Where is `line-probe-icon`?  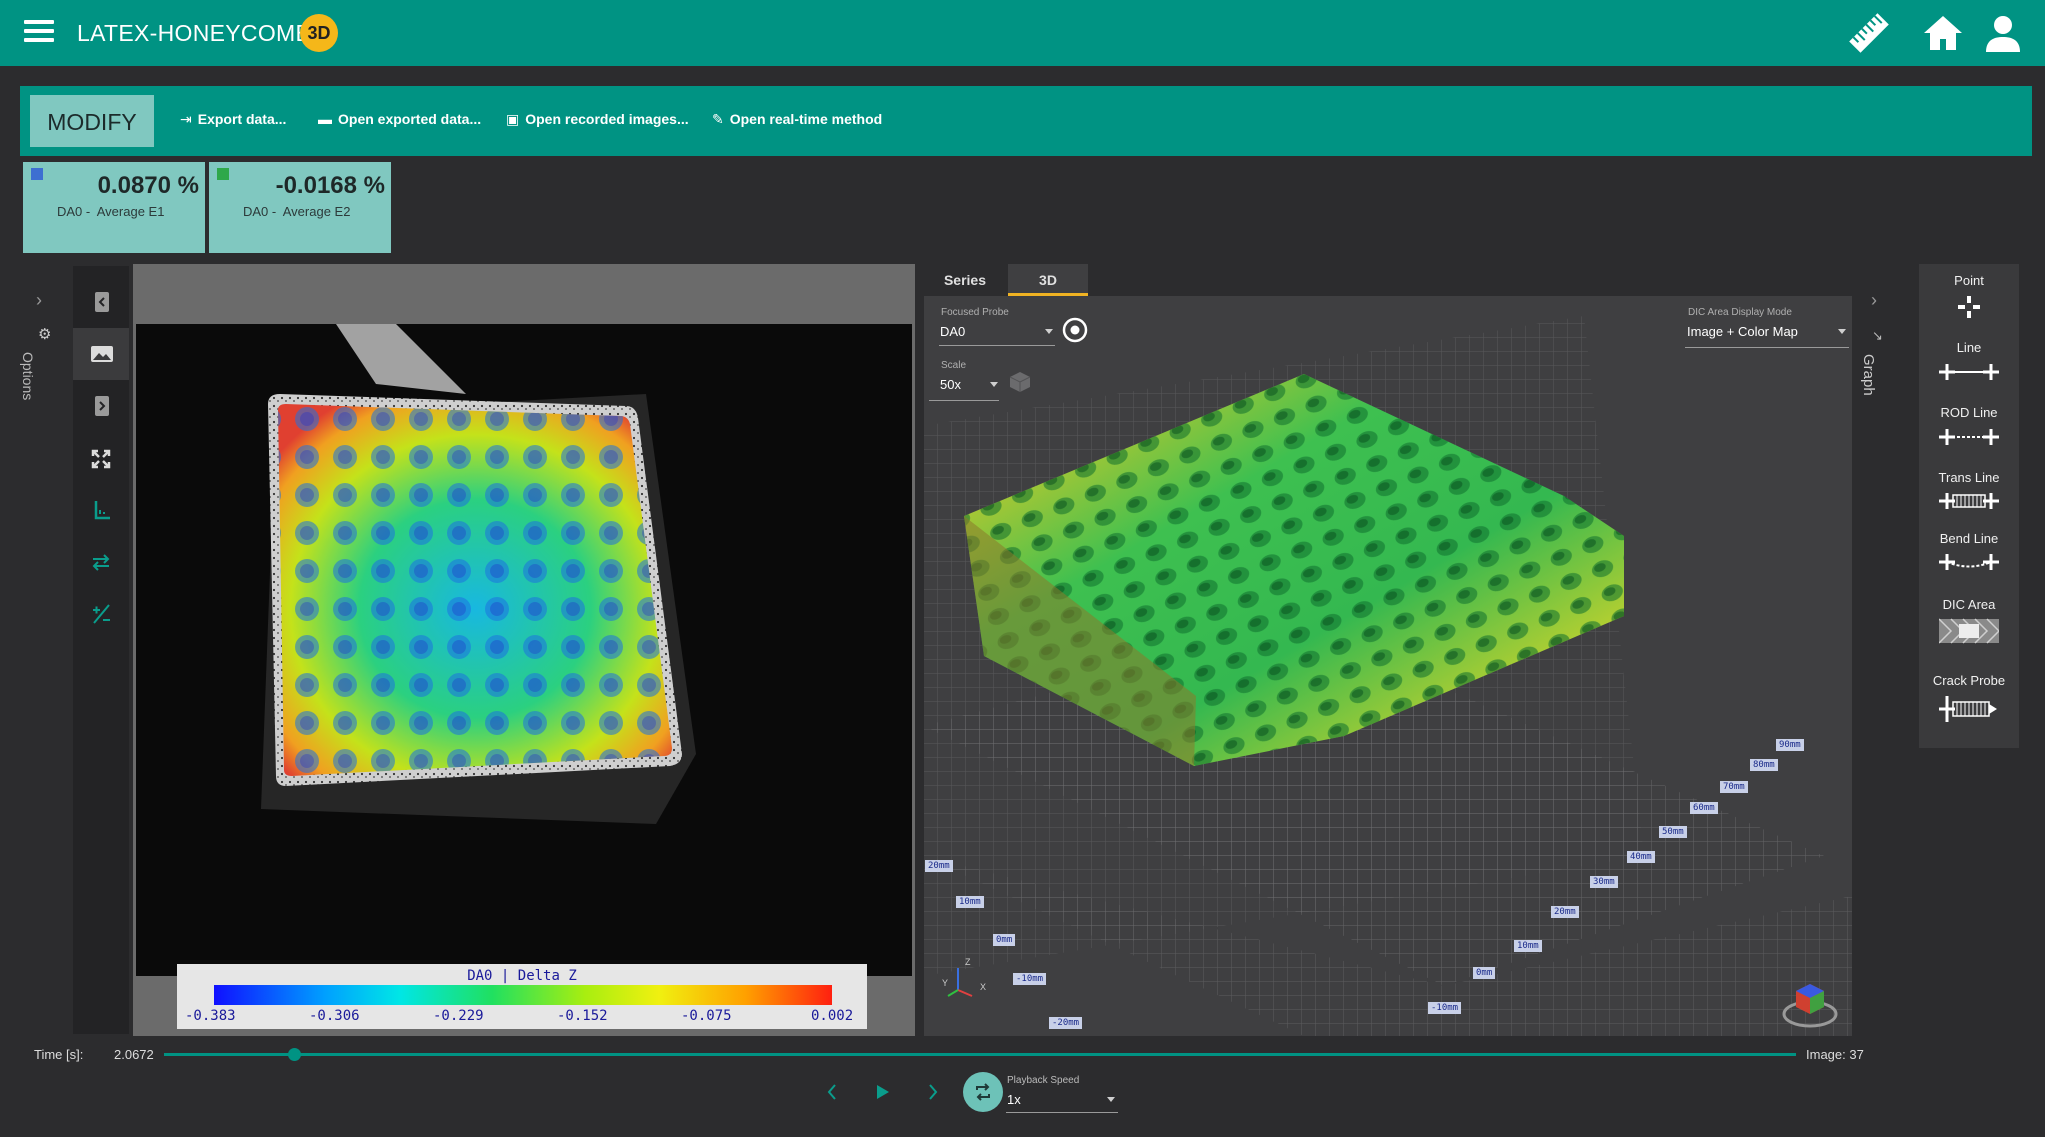 line-probe-icon is located at coordinates (1969, 372).